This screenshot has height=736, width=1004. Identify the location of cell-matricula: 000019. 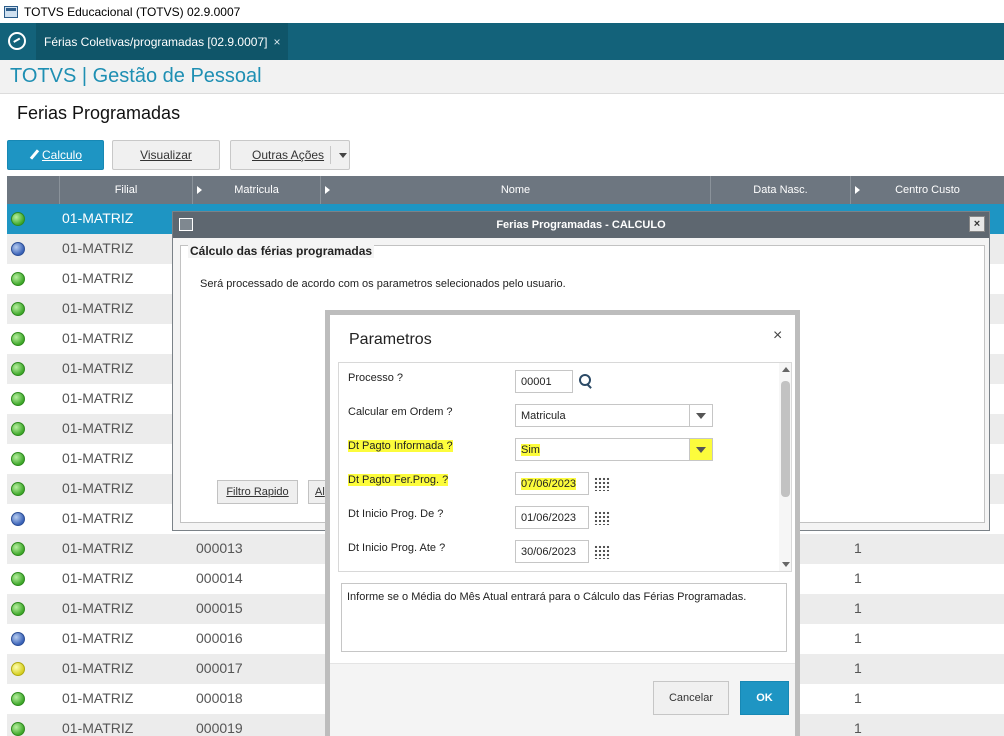
(219, 728).